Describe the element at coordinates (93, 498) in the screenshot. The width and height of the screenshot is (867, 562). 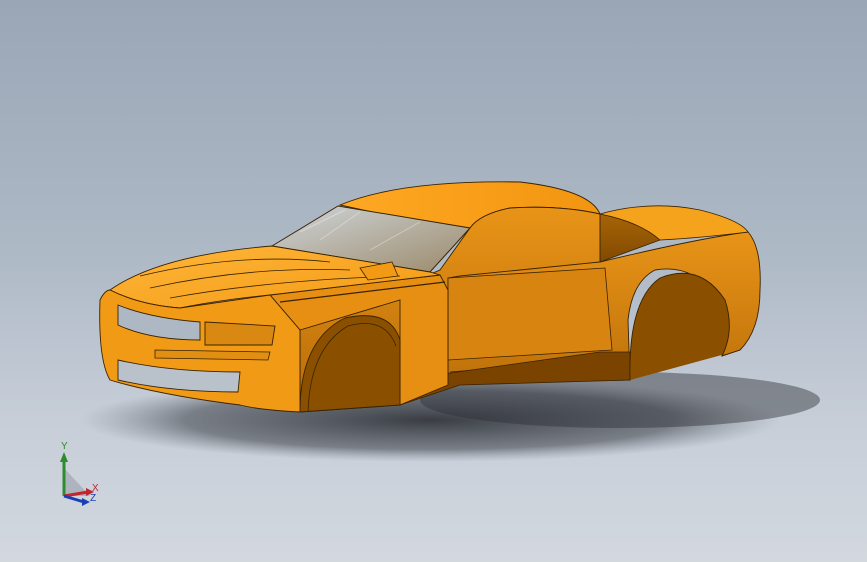
I see `triad-z-label: Z` at that location.